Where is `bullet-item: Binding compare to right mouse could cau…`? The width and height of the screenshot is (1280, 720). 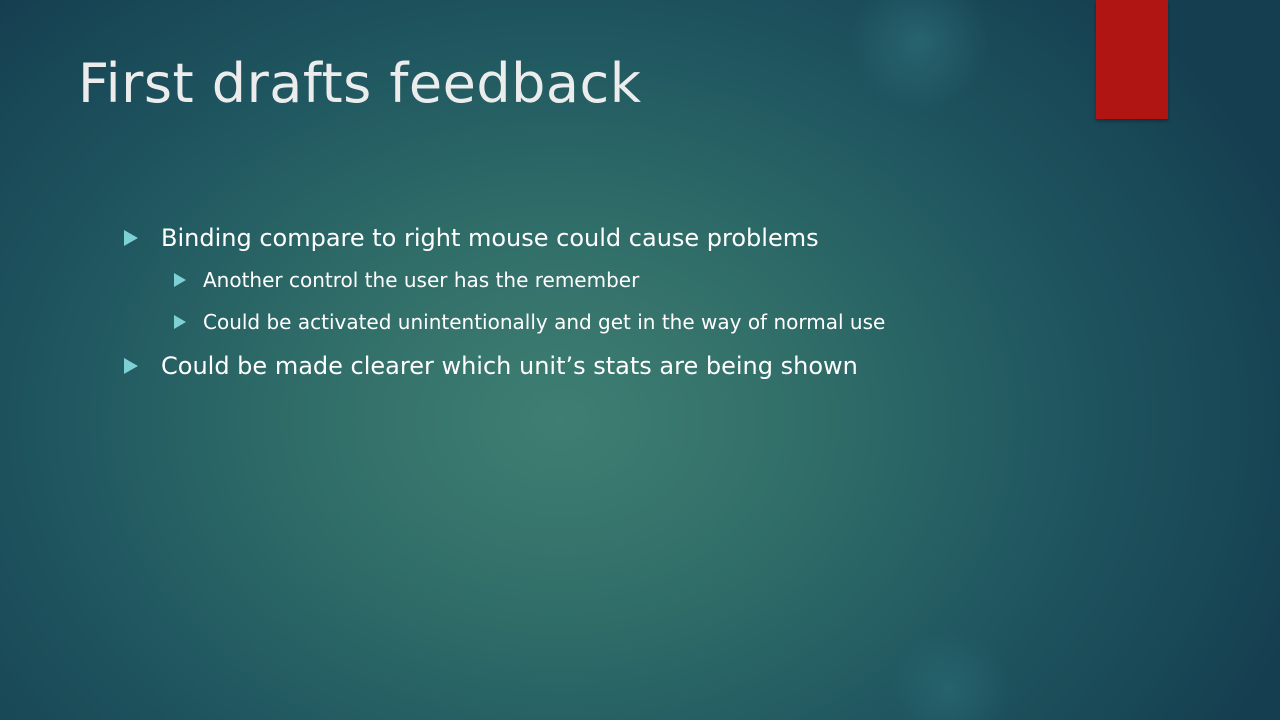
bullet-item: Binding compare to right mouse could cau… is located at coordinates (624, 238).